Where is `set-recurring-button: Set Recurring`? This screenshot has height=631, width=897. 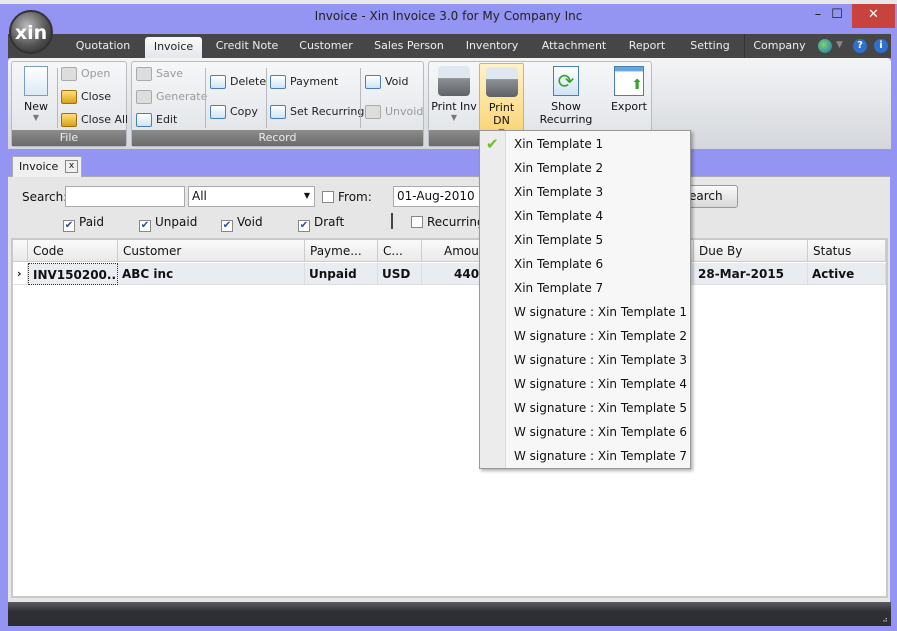
set-recurring-button: Set Recurring is located at coordinates (317, 112).